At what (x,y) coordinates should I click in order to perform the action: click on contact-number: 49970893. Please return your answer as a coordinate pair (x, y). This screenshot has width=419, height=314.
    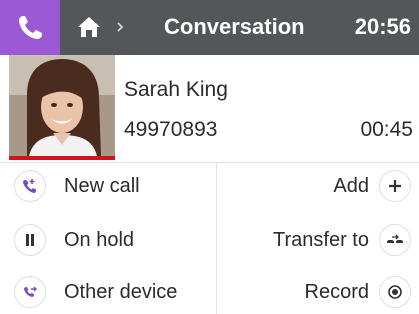
    Looking at the image, I should click on (171, 129).